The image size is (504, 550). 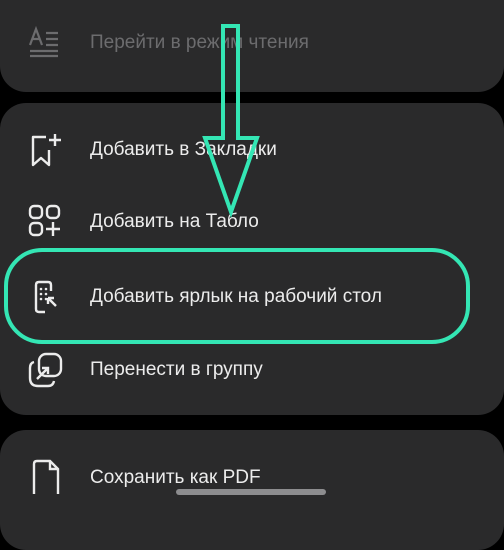 What do you see at coordinates (176, 369) in the screenshot?
I see `menu-item-label: Перенести в группу` at bounding box center [176, 369].